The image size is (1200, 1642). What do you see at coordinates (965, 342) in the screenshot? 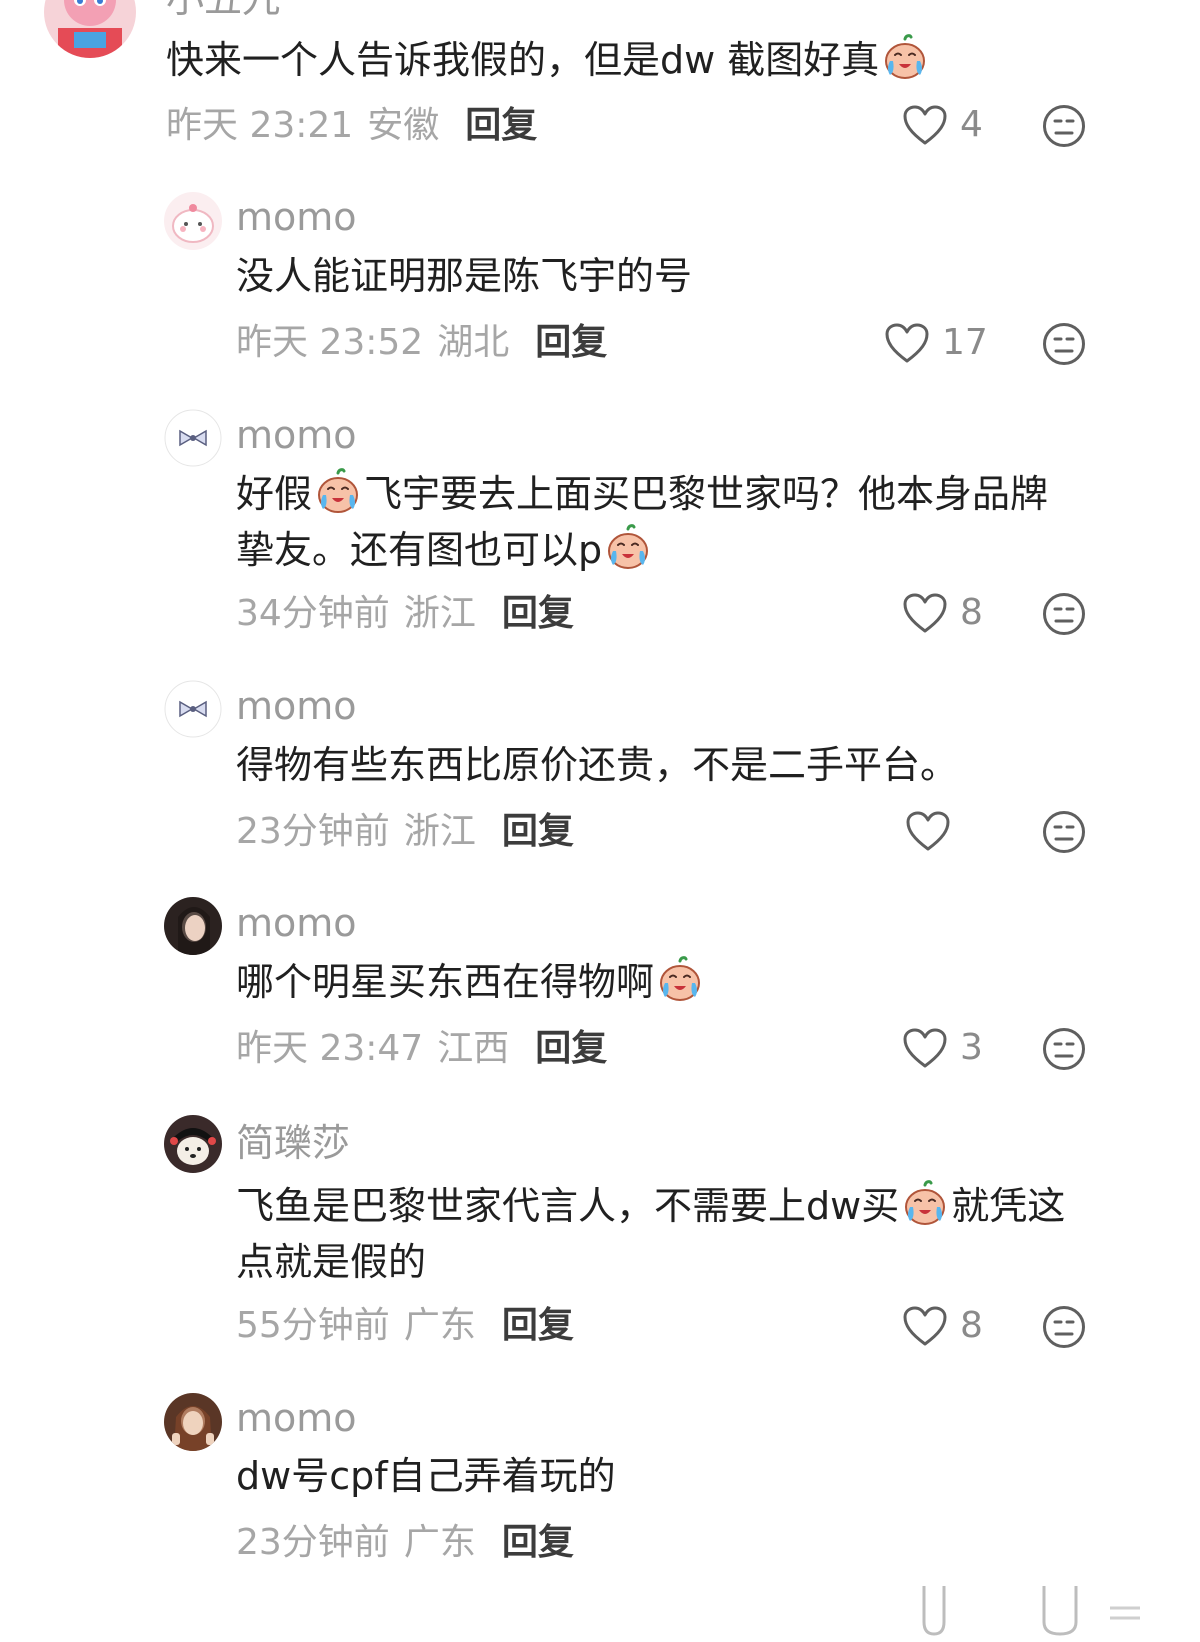
I see `like-count: 17` at bounding box center [965, 342].